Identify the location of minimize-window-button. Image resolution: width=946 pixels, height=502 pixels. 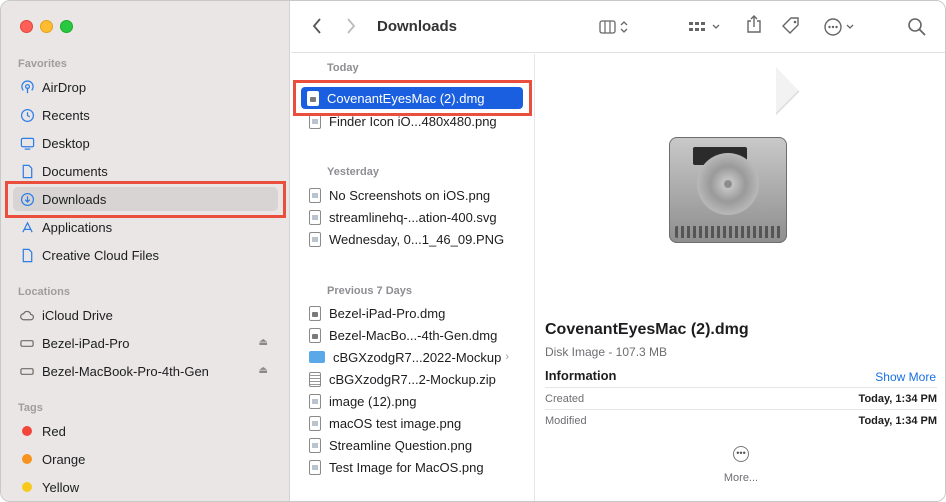
(46, 26).